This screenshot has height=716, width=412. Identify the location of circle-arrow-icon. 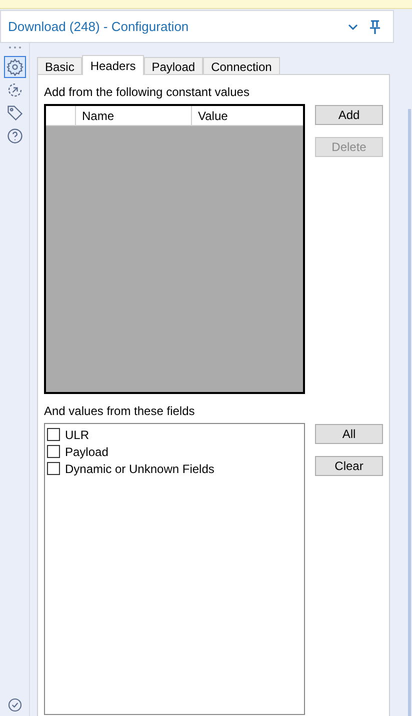
(15, 90).